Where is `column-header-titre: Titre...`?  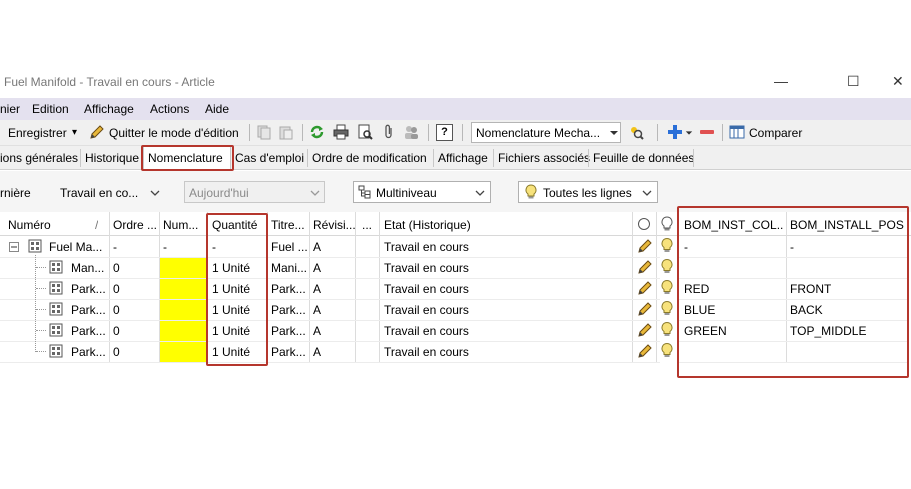 column-header-titre: Titre... is located at coordinates (289, 225).